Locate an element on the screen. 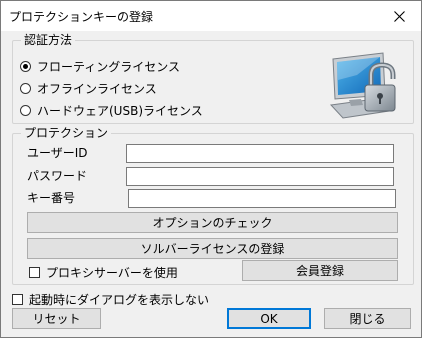 Image resolution: width=422 pixels, height=338 pixels. close-button is located at coordinates (399, 16).